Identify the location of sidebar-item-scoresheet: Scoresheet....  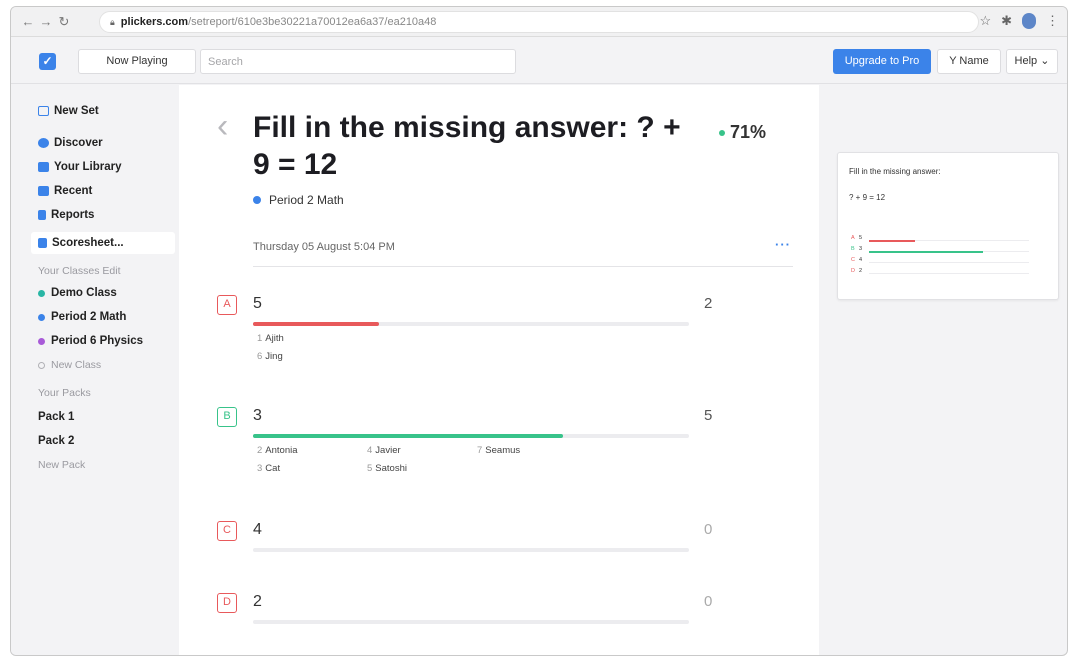
(81, 243).